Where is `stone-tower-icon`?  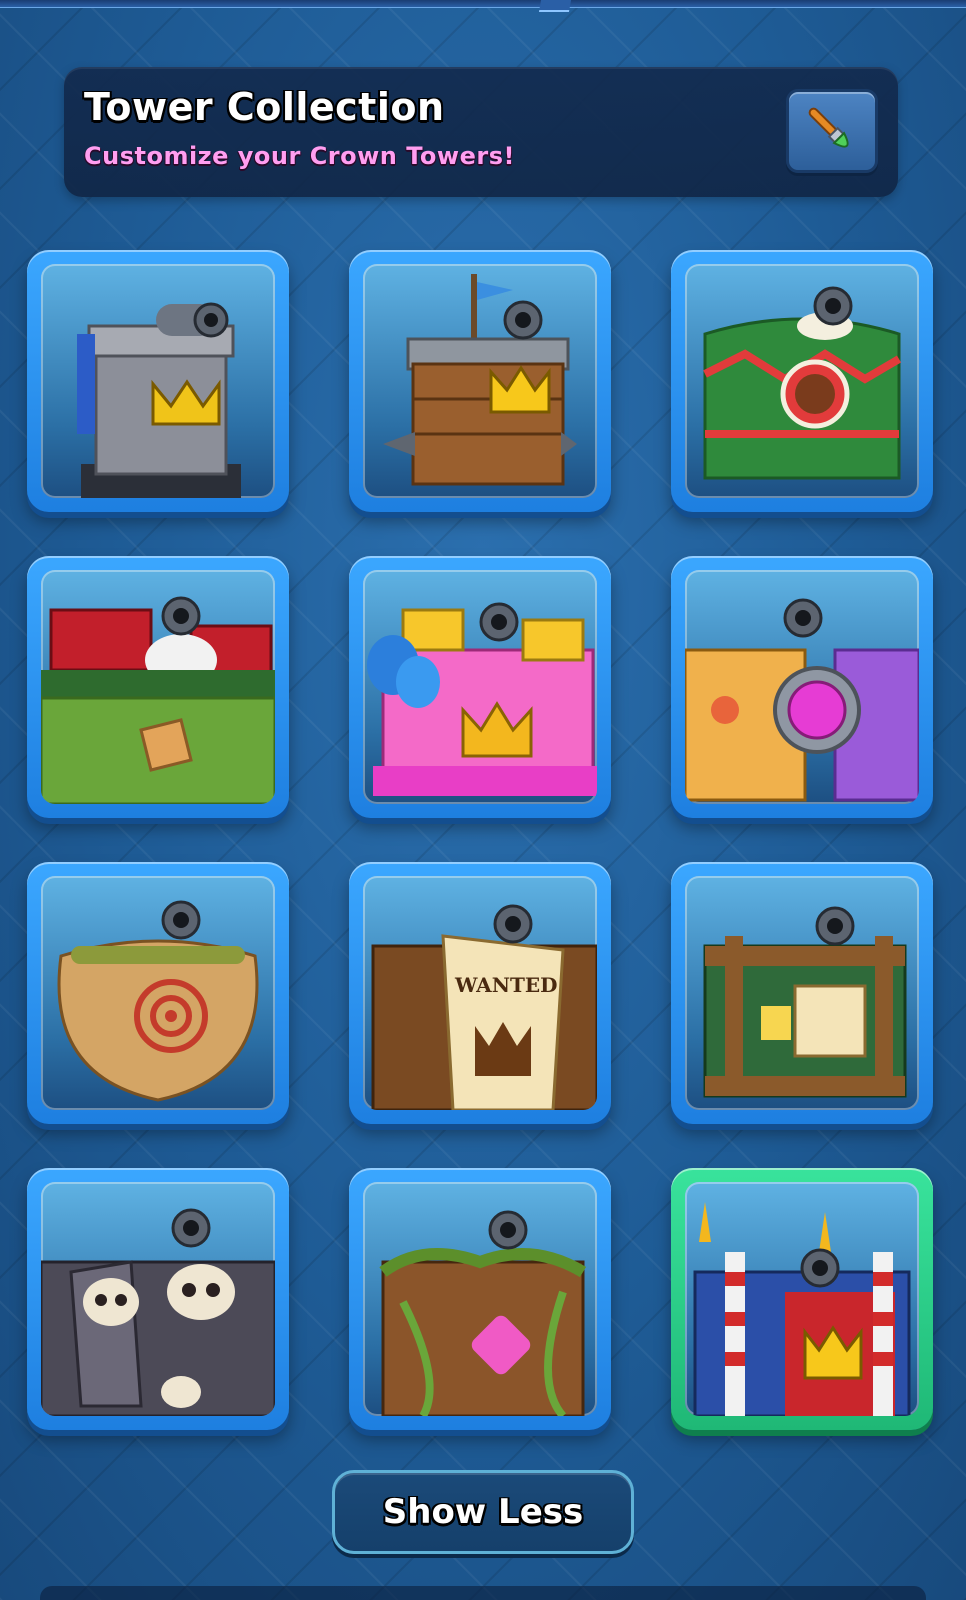 stone-tower-icon is located at coordinates (159, 400).